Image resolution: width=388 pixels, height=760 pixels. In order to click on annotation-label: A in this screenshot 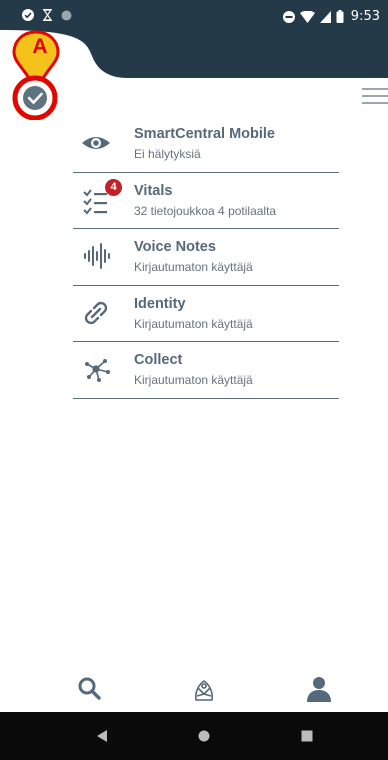, I will do `click(40, 46)`.